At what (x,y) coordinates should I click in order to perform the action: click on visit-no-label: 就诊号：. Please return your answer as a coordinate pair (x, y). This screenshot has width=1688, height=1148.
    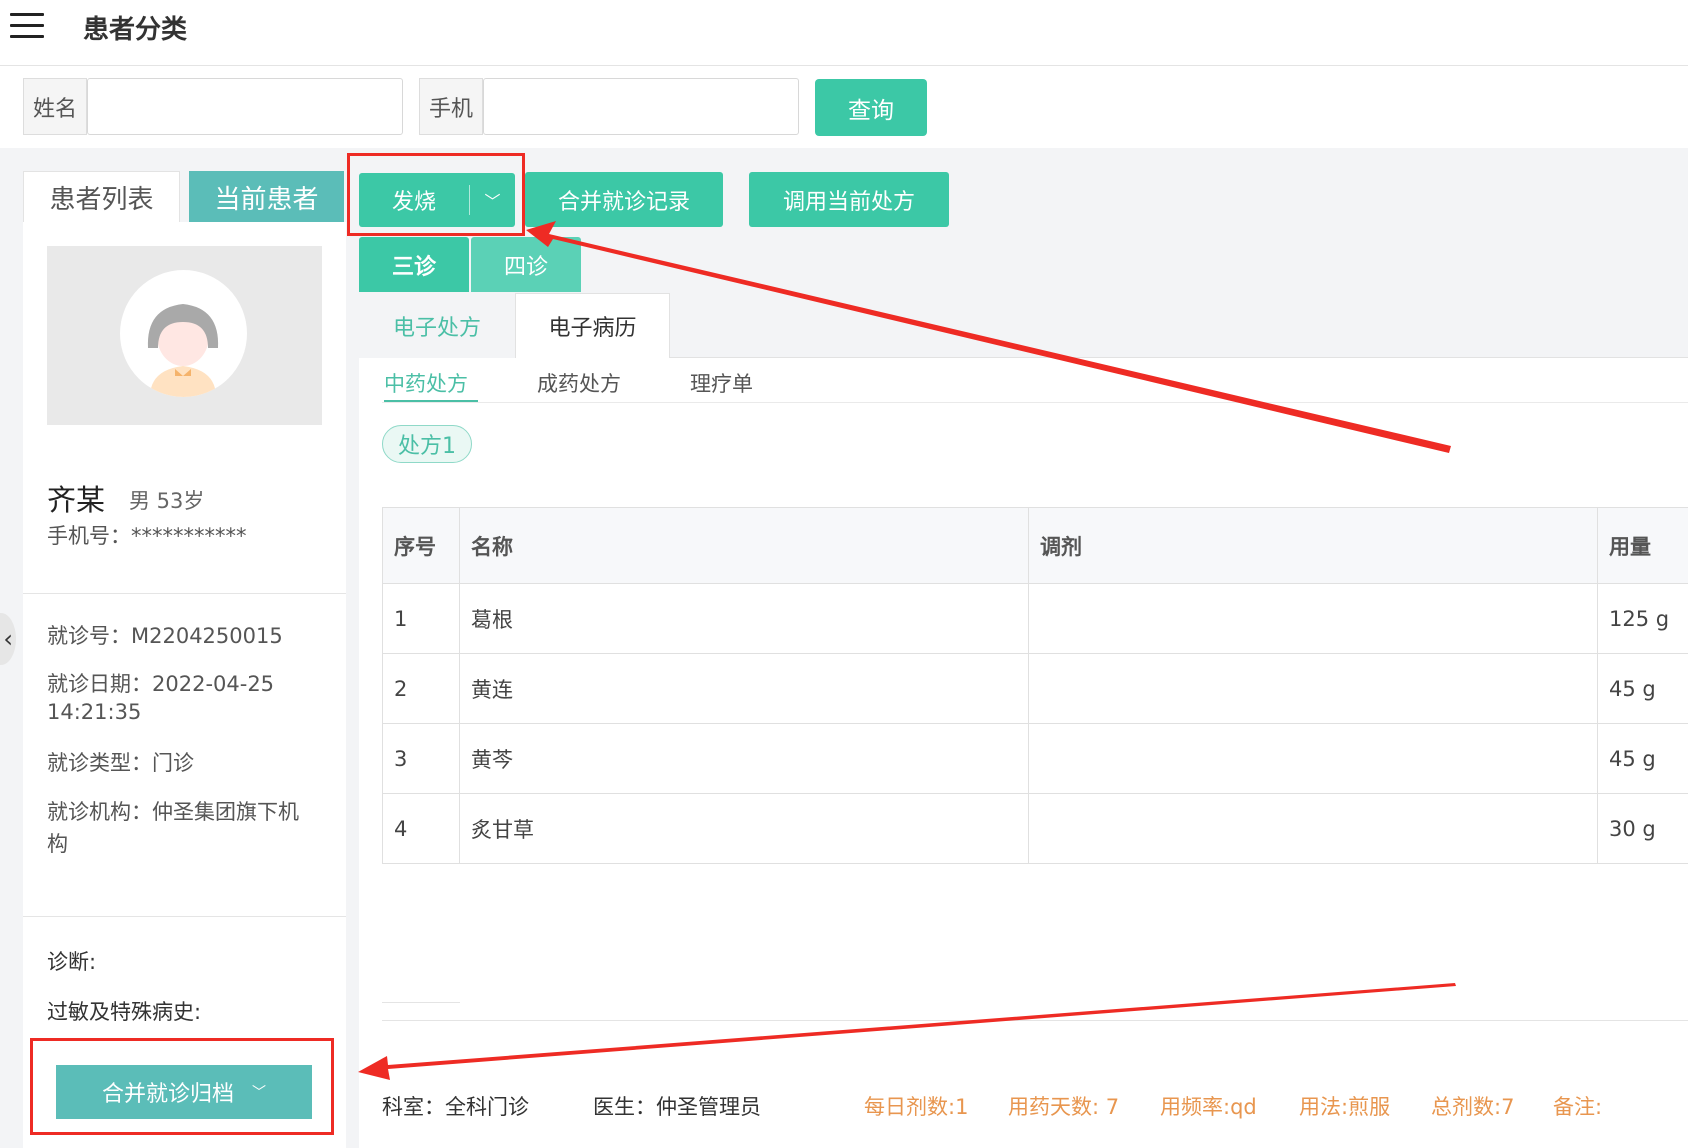
    Looking at the image, I should click on (89, 636).